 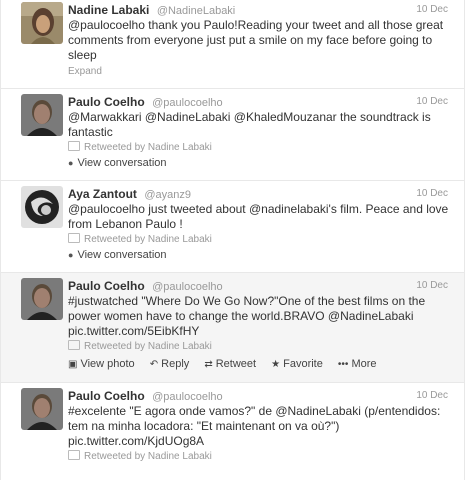 I want to click on reply-button: ↶ Reply, so click(x=170, y=364).